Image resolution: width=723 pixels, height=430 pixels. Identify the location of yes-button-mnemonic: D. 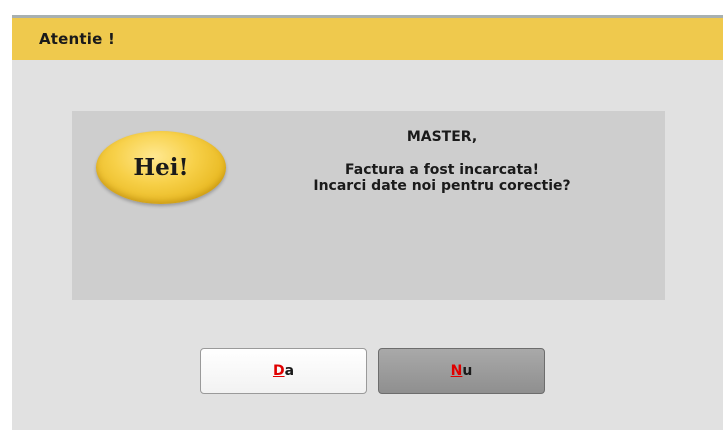
(278, 371).